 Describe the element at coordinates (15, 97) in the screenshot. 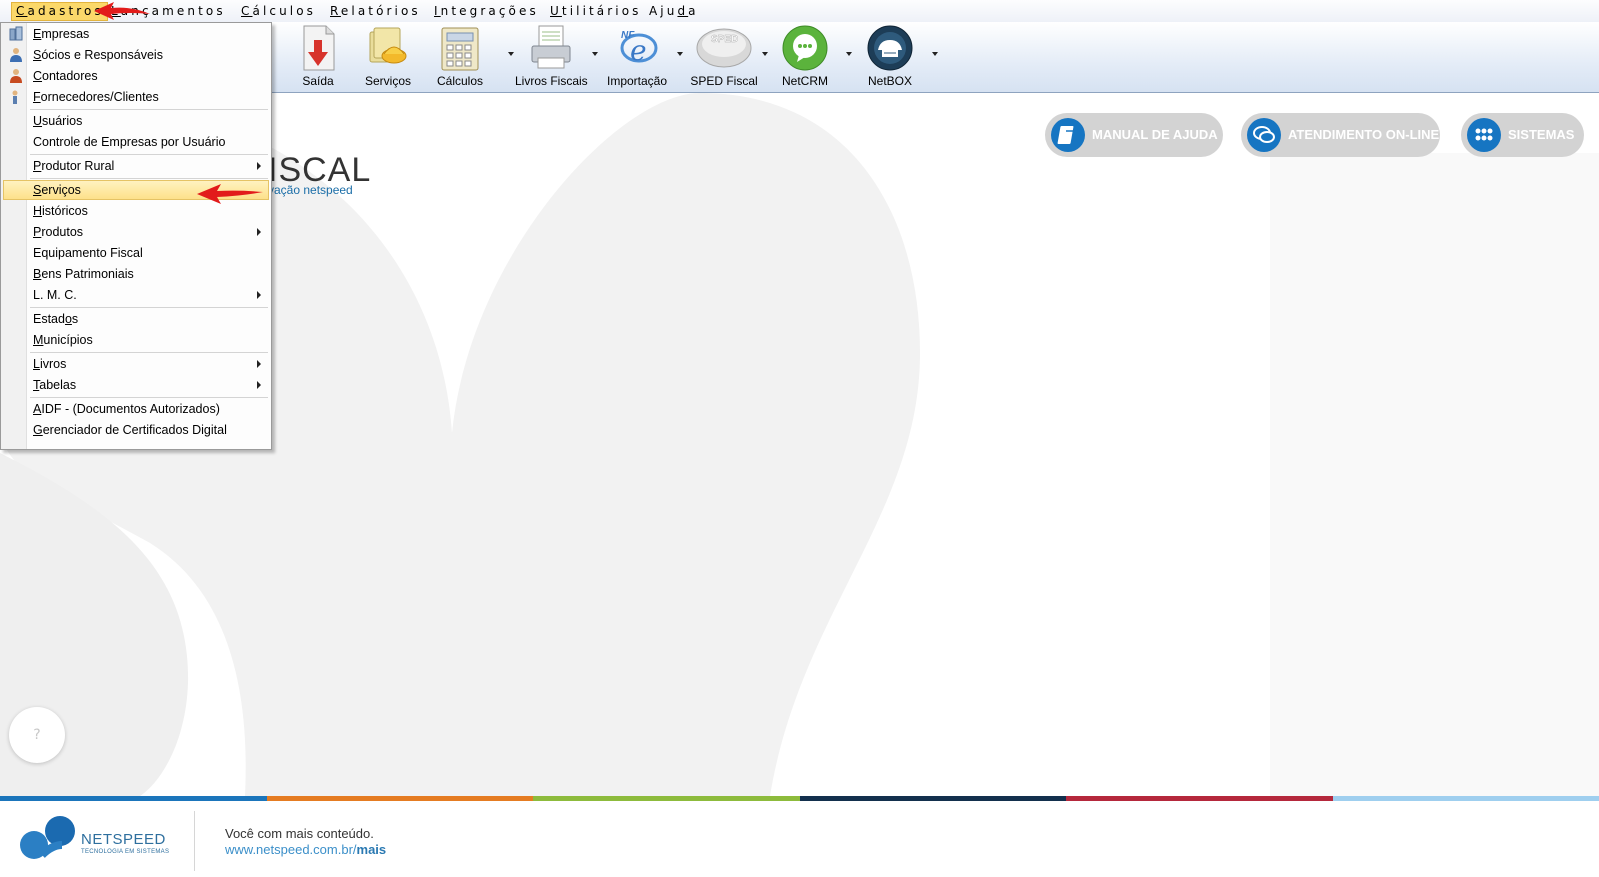

I see `person-small-icon` at that location.